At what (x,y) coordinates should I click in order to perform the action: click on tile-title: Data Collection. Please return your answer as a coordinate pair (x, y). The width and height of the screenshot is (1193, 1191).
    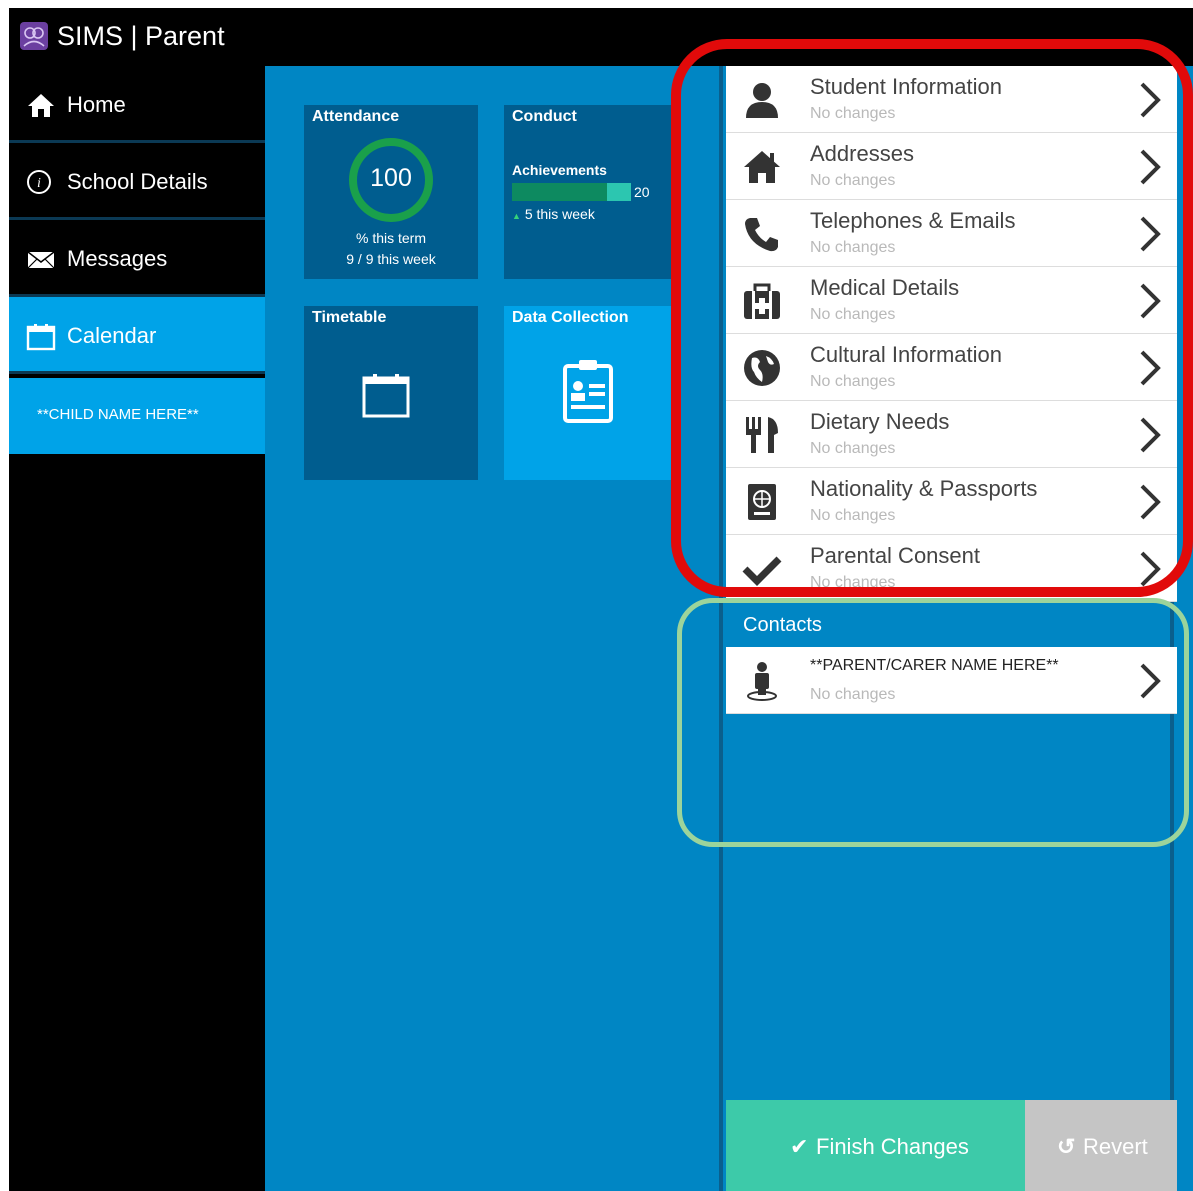
    Looking at the image, I should click on (570, 317).